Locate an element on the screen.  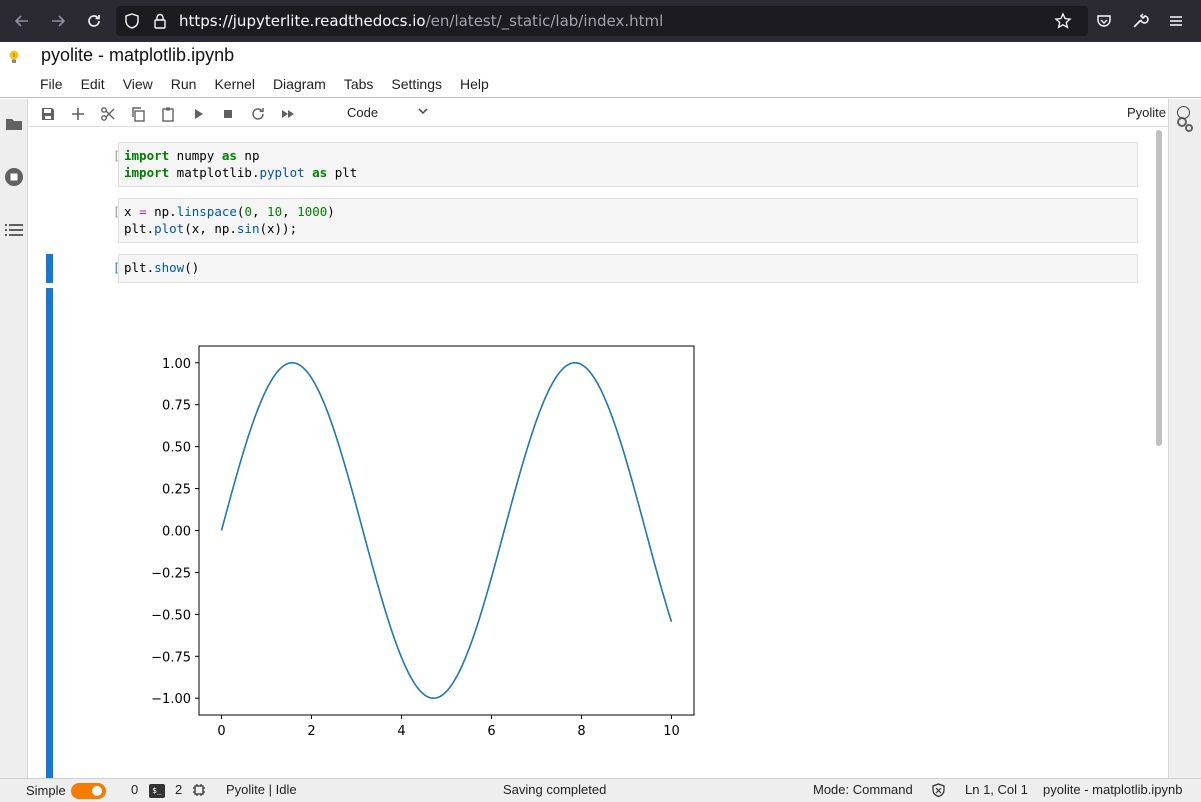
y-axis: 1.00 0.75 0.50 0.25 0.00 −0.25 −0.50 −0.75 −1.00 is located at coordinates (175, 532).